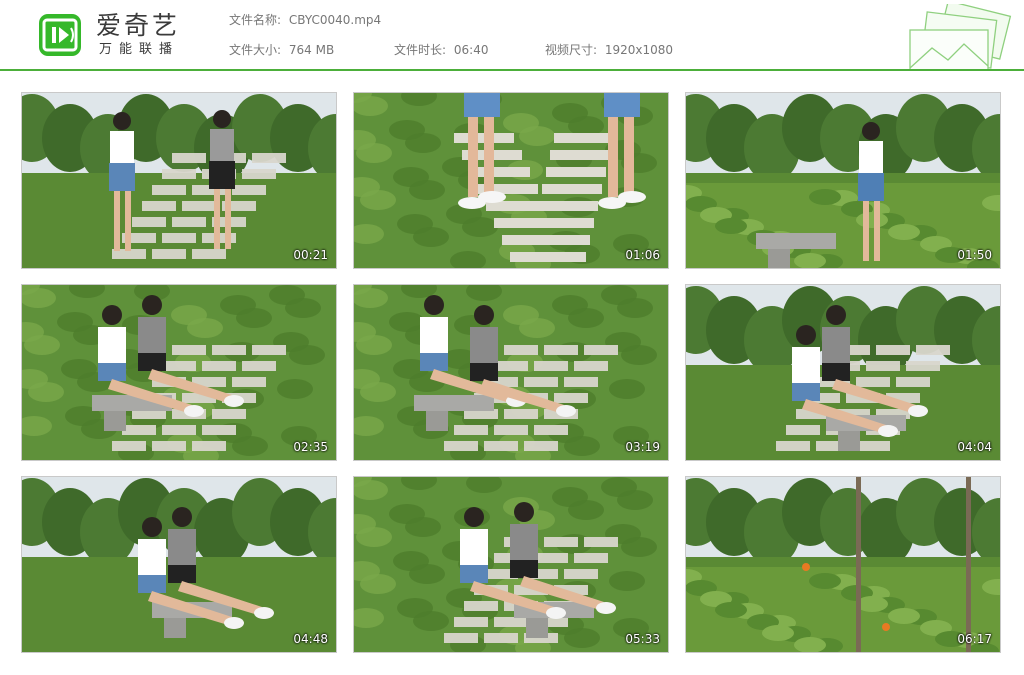 The width and height of the screenshot is (1024, 675). I want to click on thumbnail-timestamp: 06:17, so click(974, 639).